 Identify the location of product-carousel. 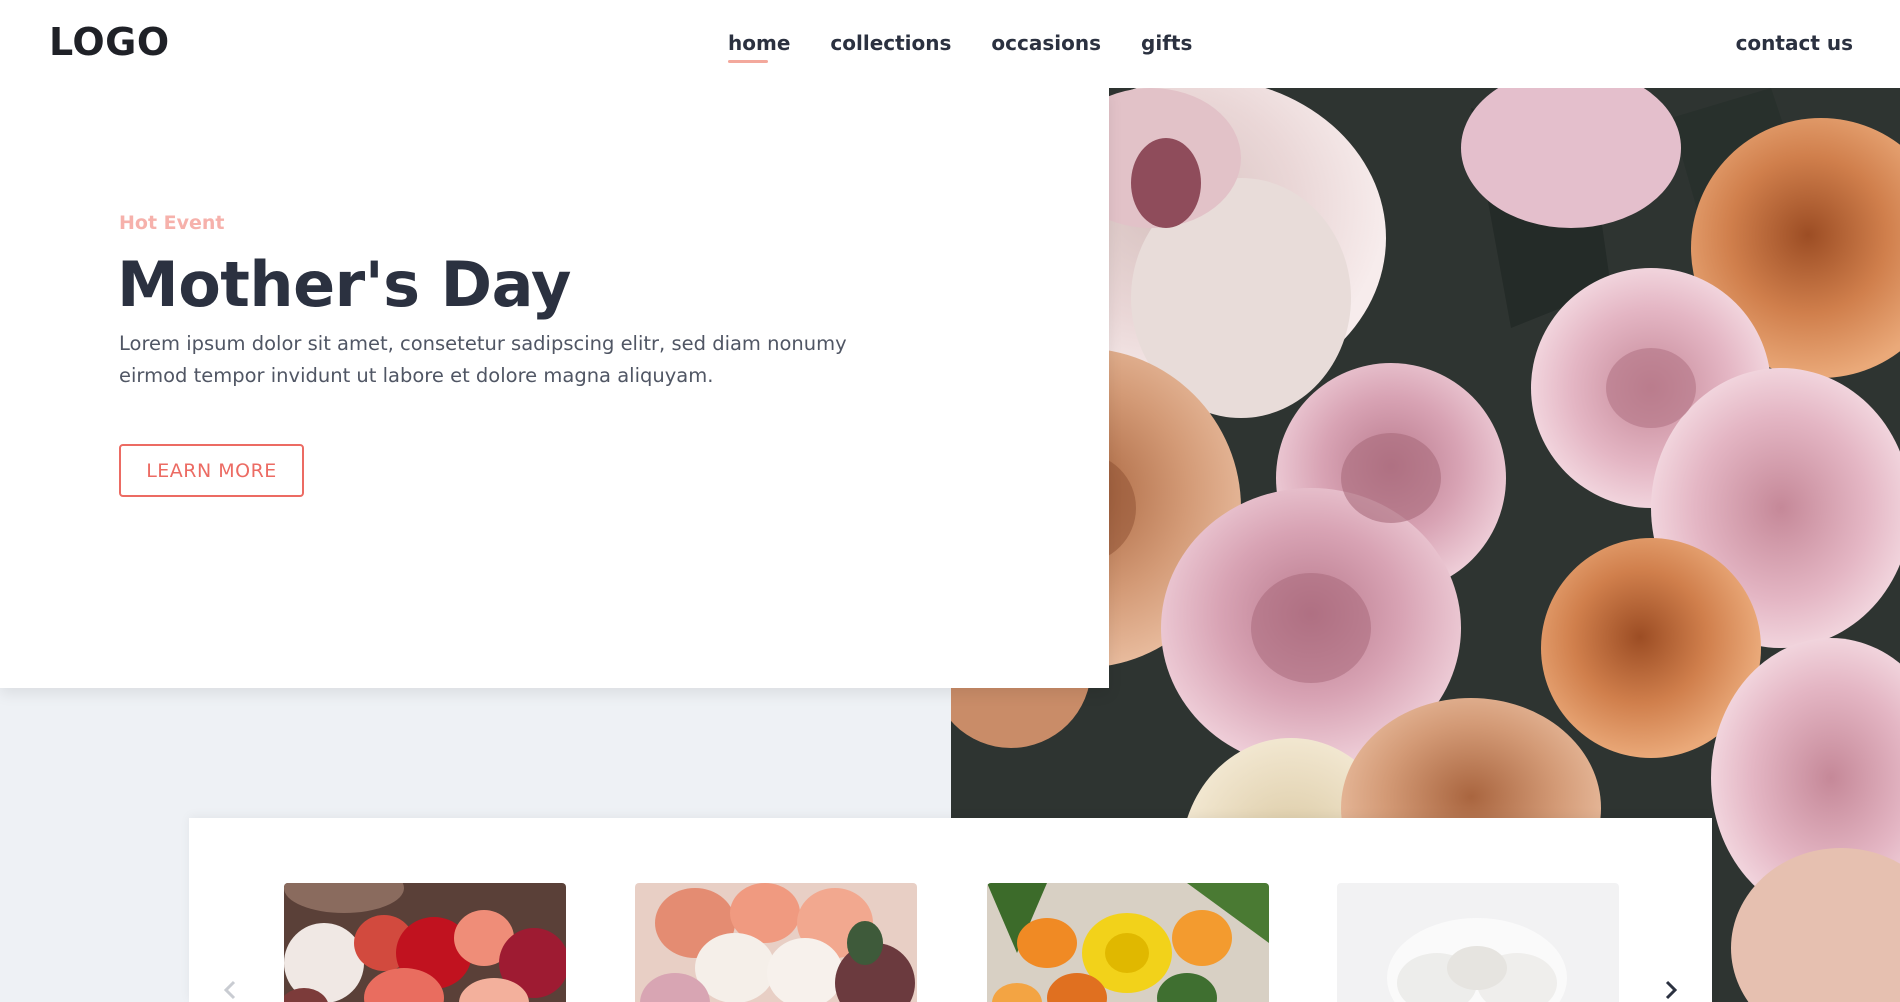
(950, 910).